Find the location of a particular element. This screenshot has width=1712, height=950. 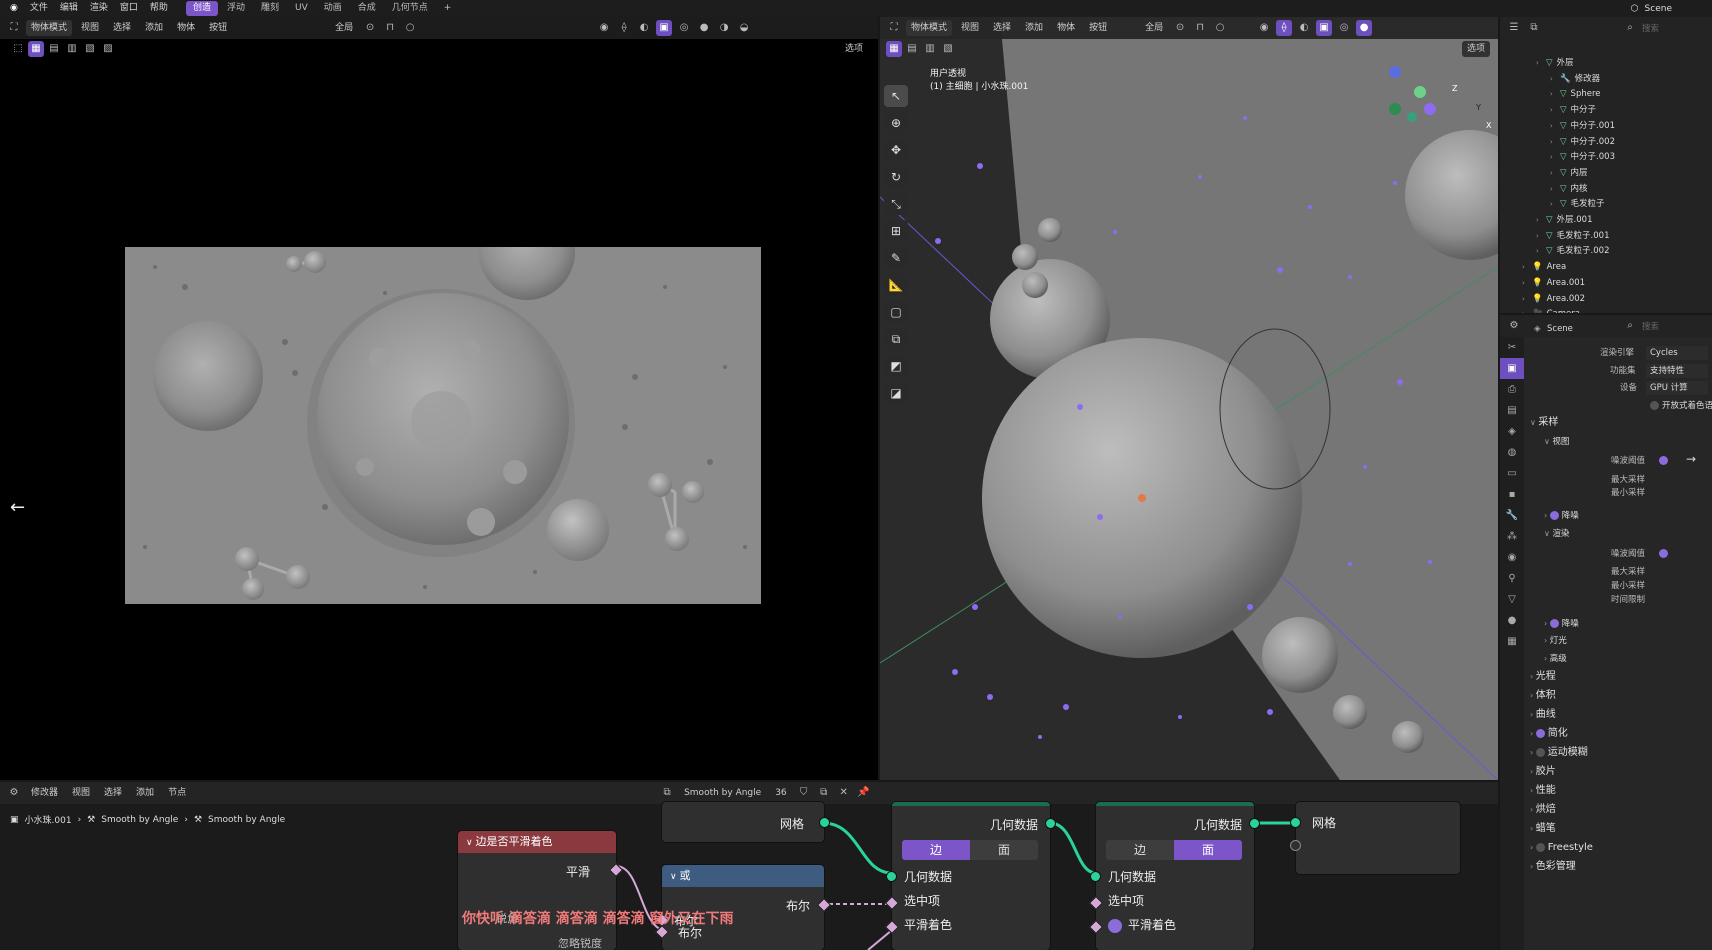

outliner-row: › ▽ 外层.001 is located at coordinates (1606, 220).